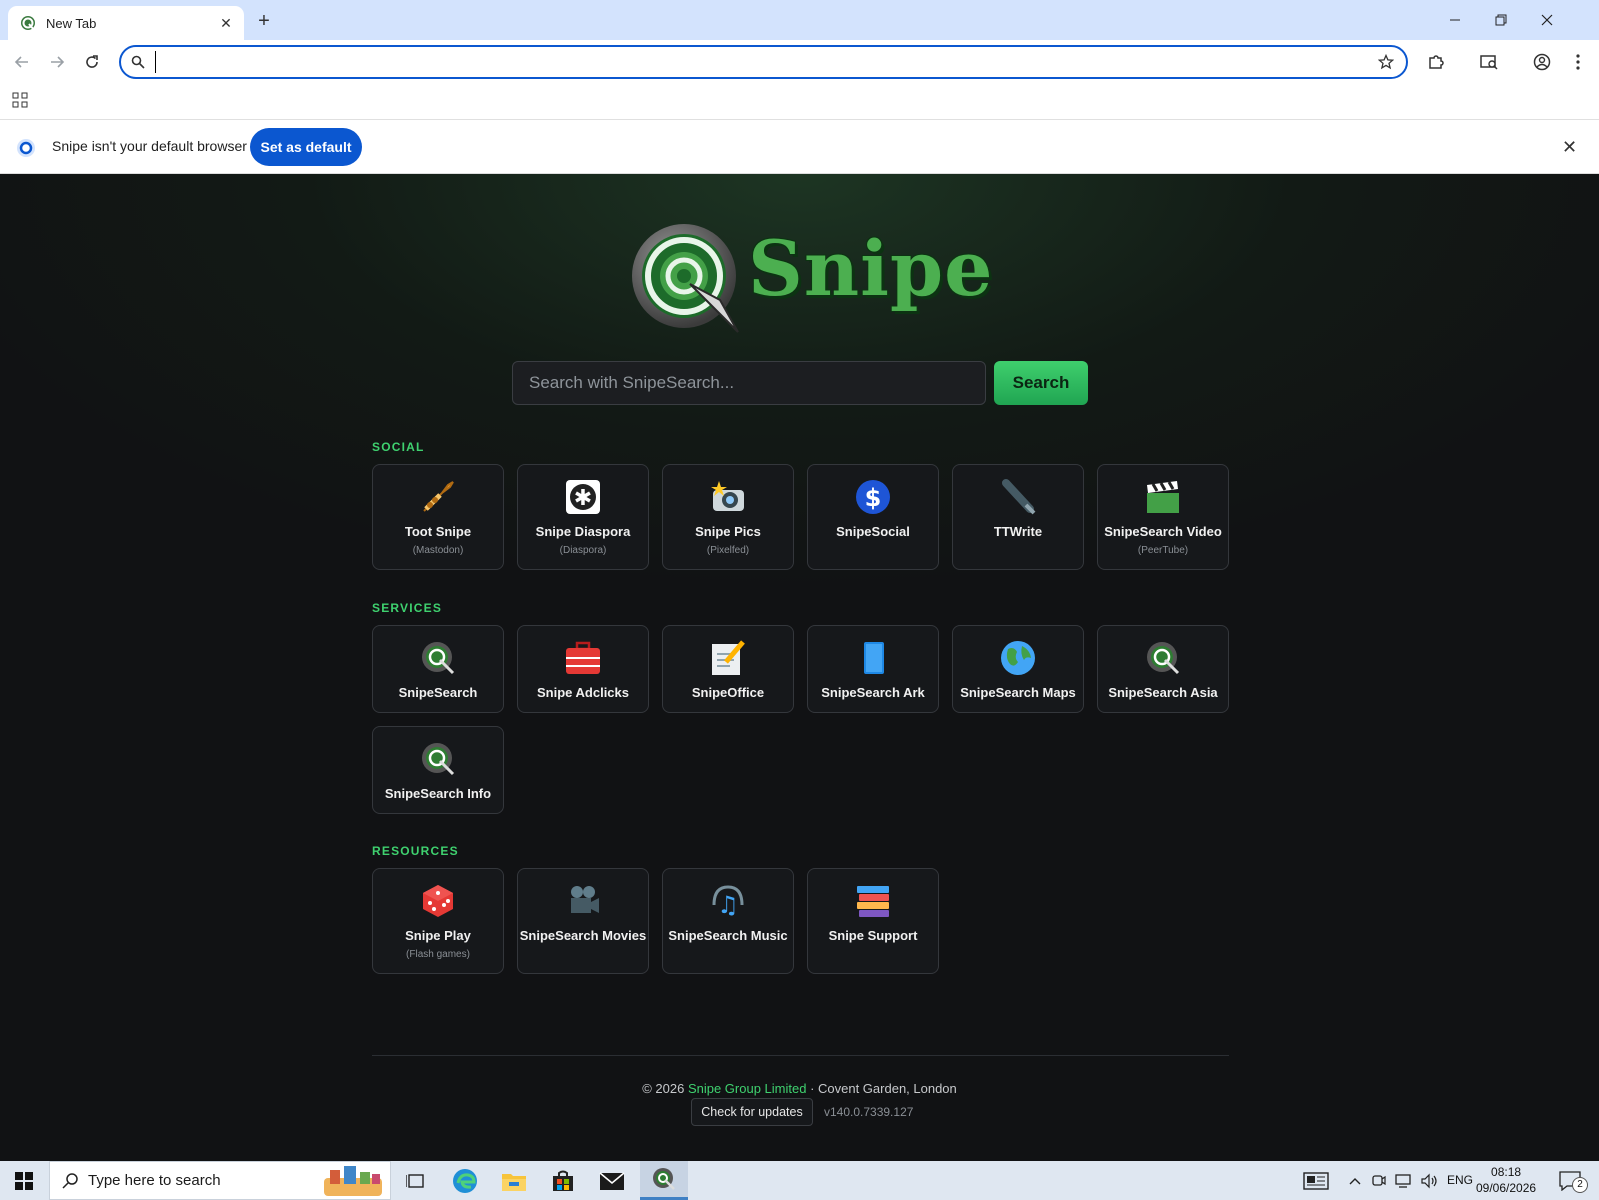 This screenshot has height=1200, width=1599. I want to click on tile-snipesearch-info: SnipeSearch Info, so click(438, 770).